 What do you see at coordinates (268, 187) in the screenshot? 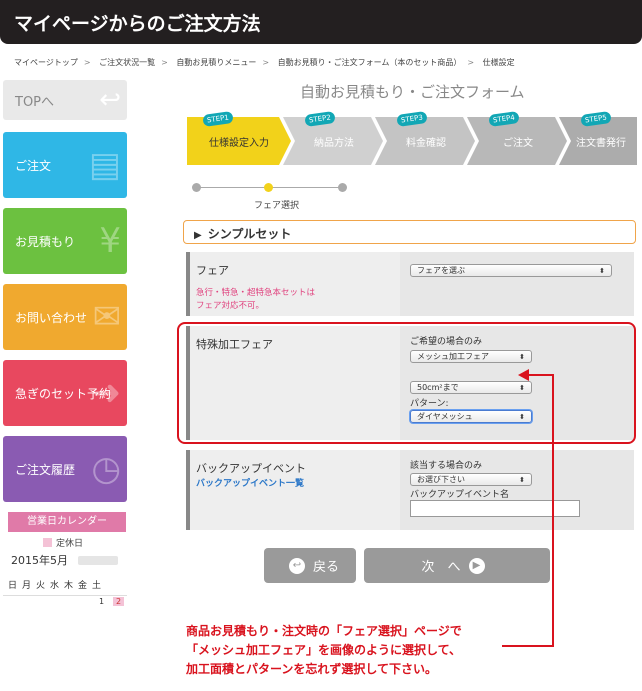
I see `progress-dot-current` at bounding box center [268, 187].